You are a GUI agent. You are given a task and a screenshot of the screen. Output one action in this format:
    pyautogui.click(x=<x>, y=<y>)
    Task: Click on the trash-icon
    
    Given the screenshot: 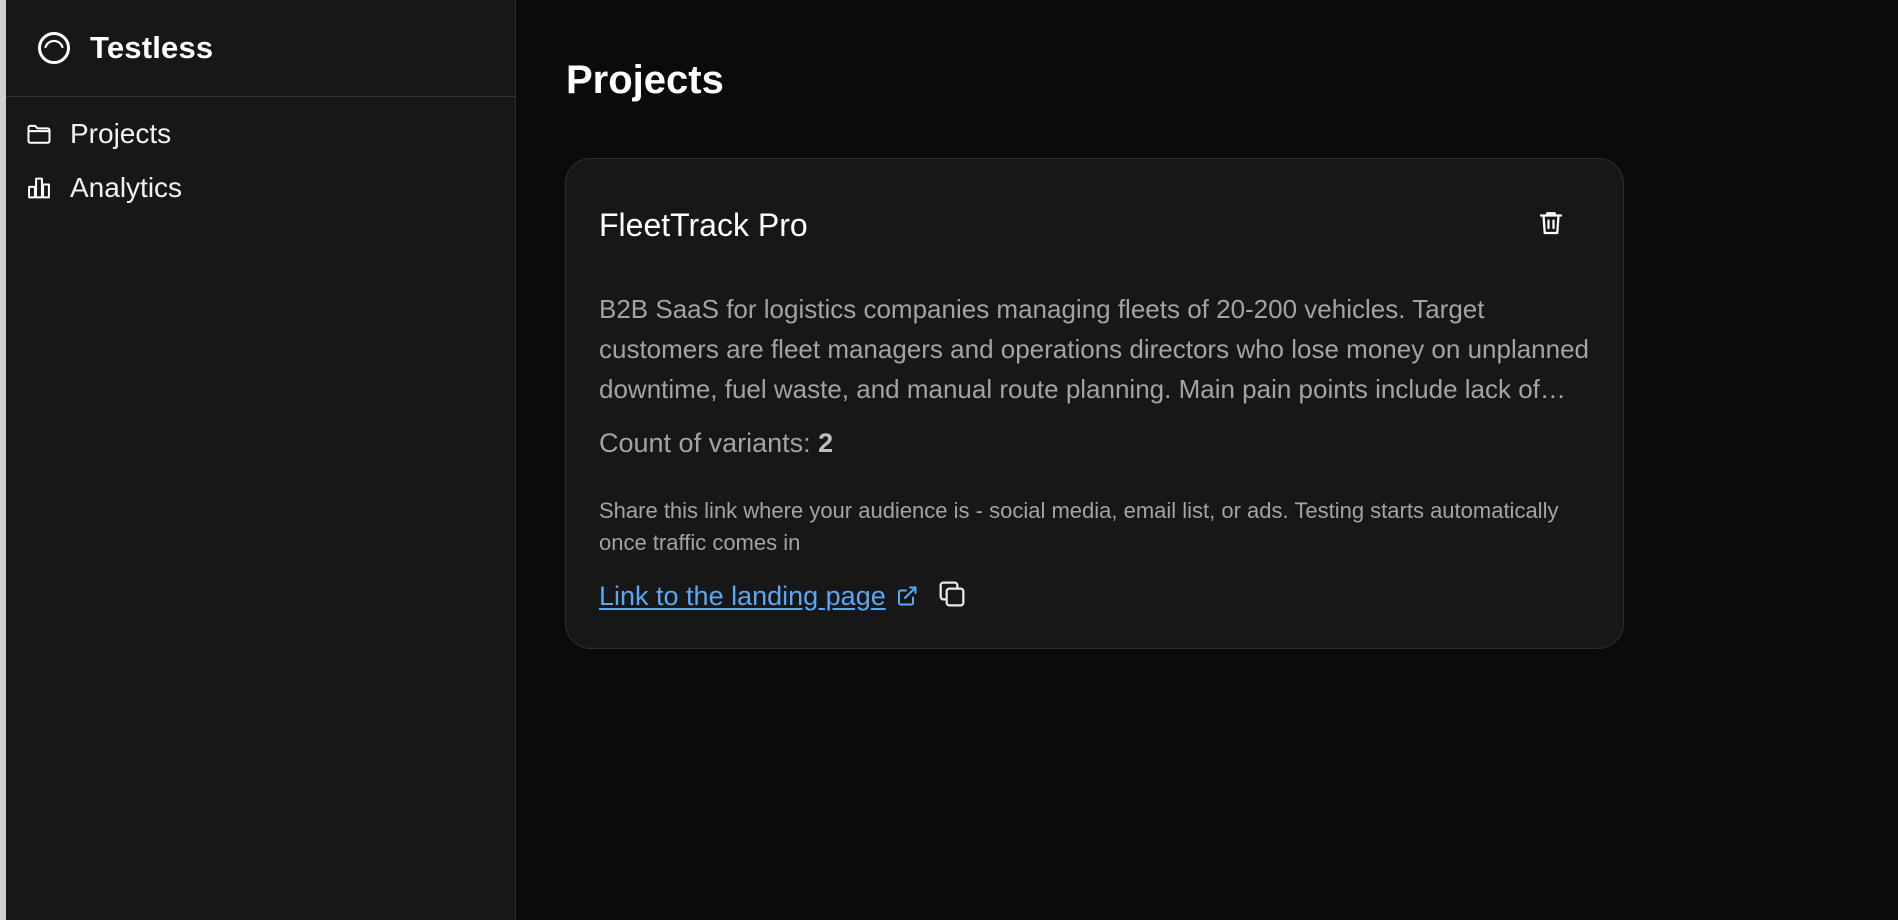 What is the action you would take?
    pyautogui.click(x=1551, y=225)
    